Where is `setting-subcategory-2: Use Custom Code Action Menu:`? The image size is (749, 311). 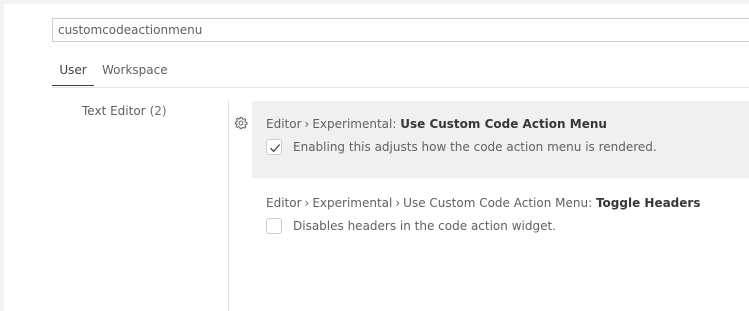
setting-subcategory-2: Use Custom Code Action Menu: is located at coordinates (498, 203).